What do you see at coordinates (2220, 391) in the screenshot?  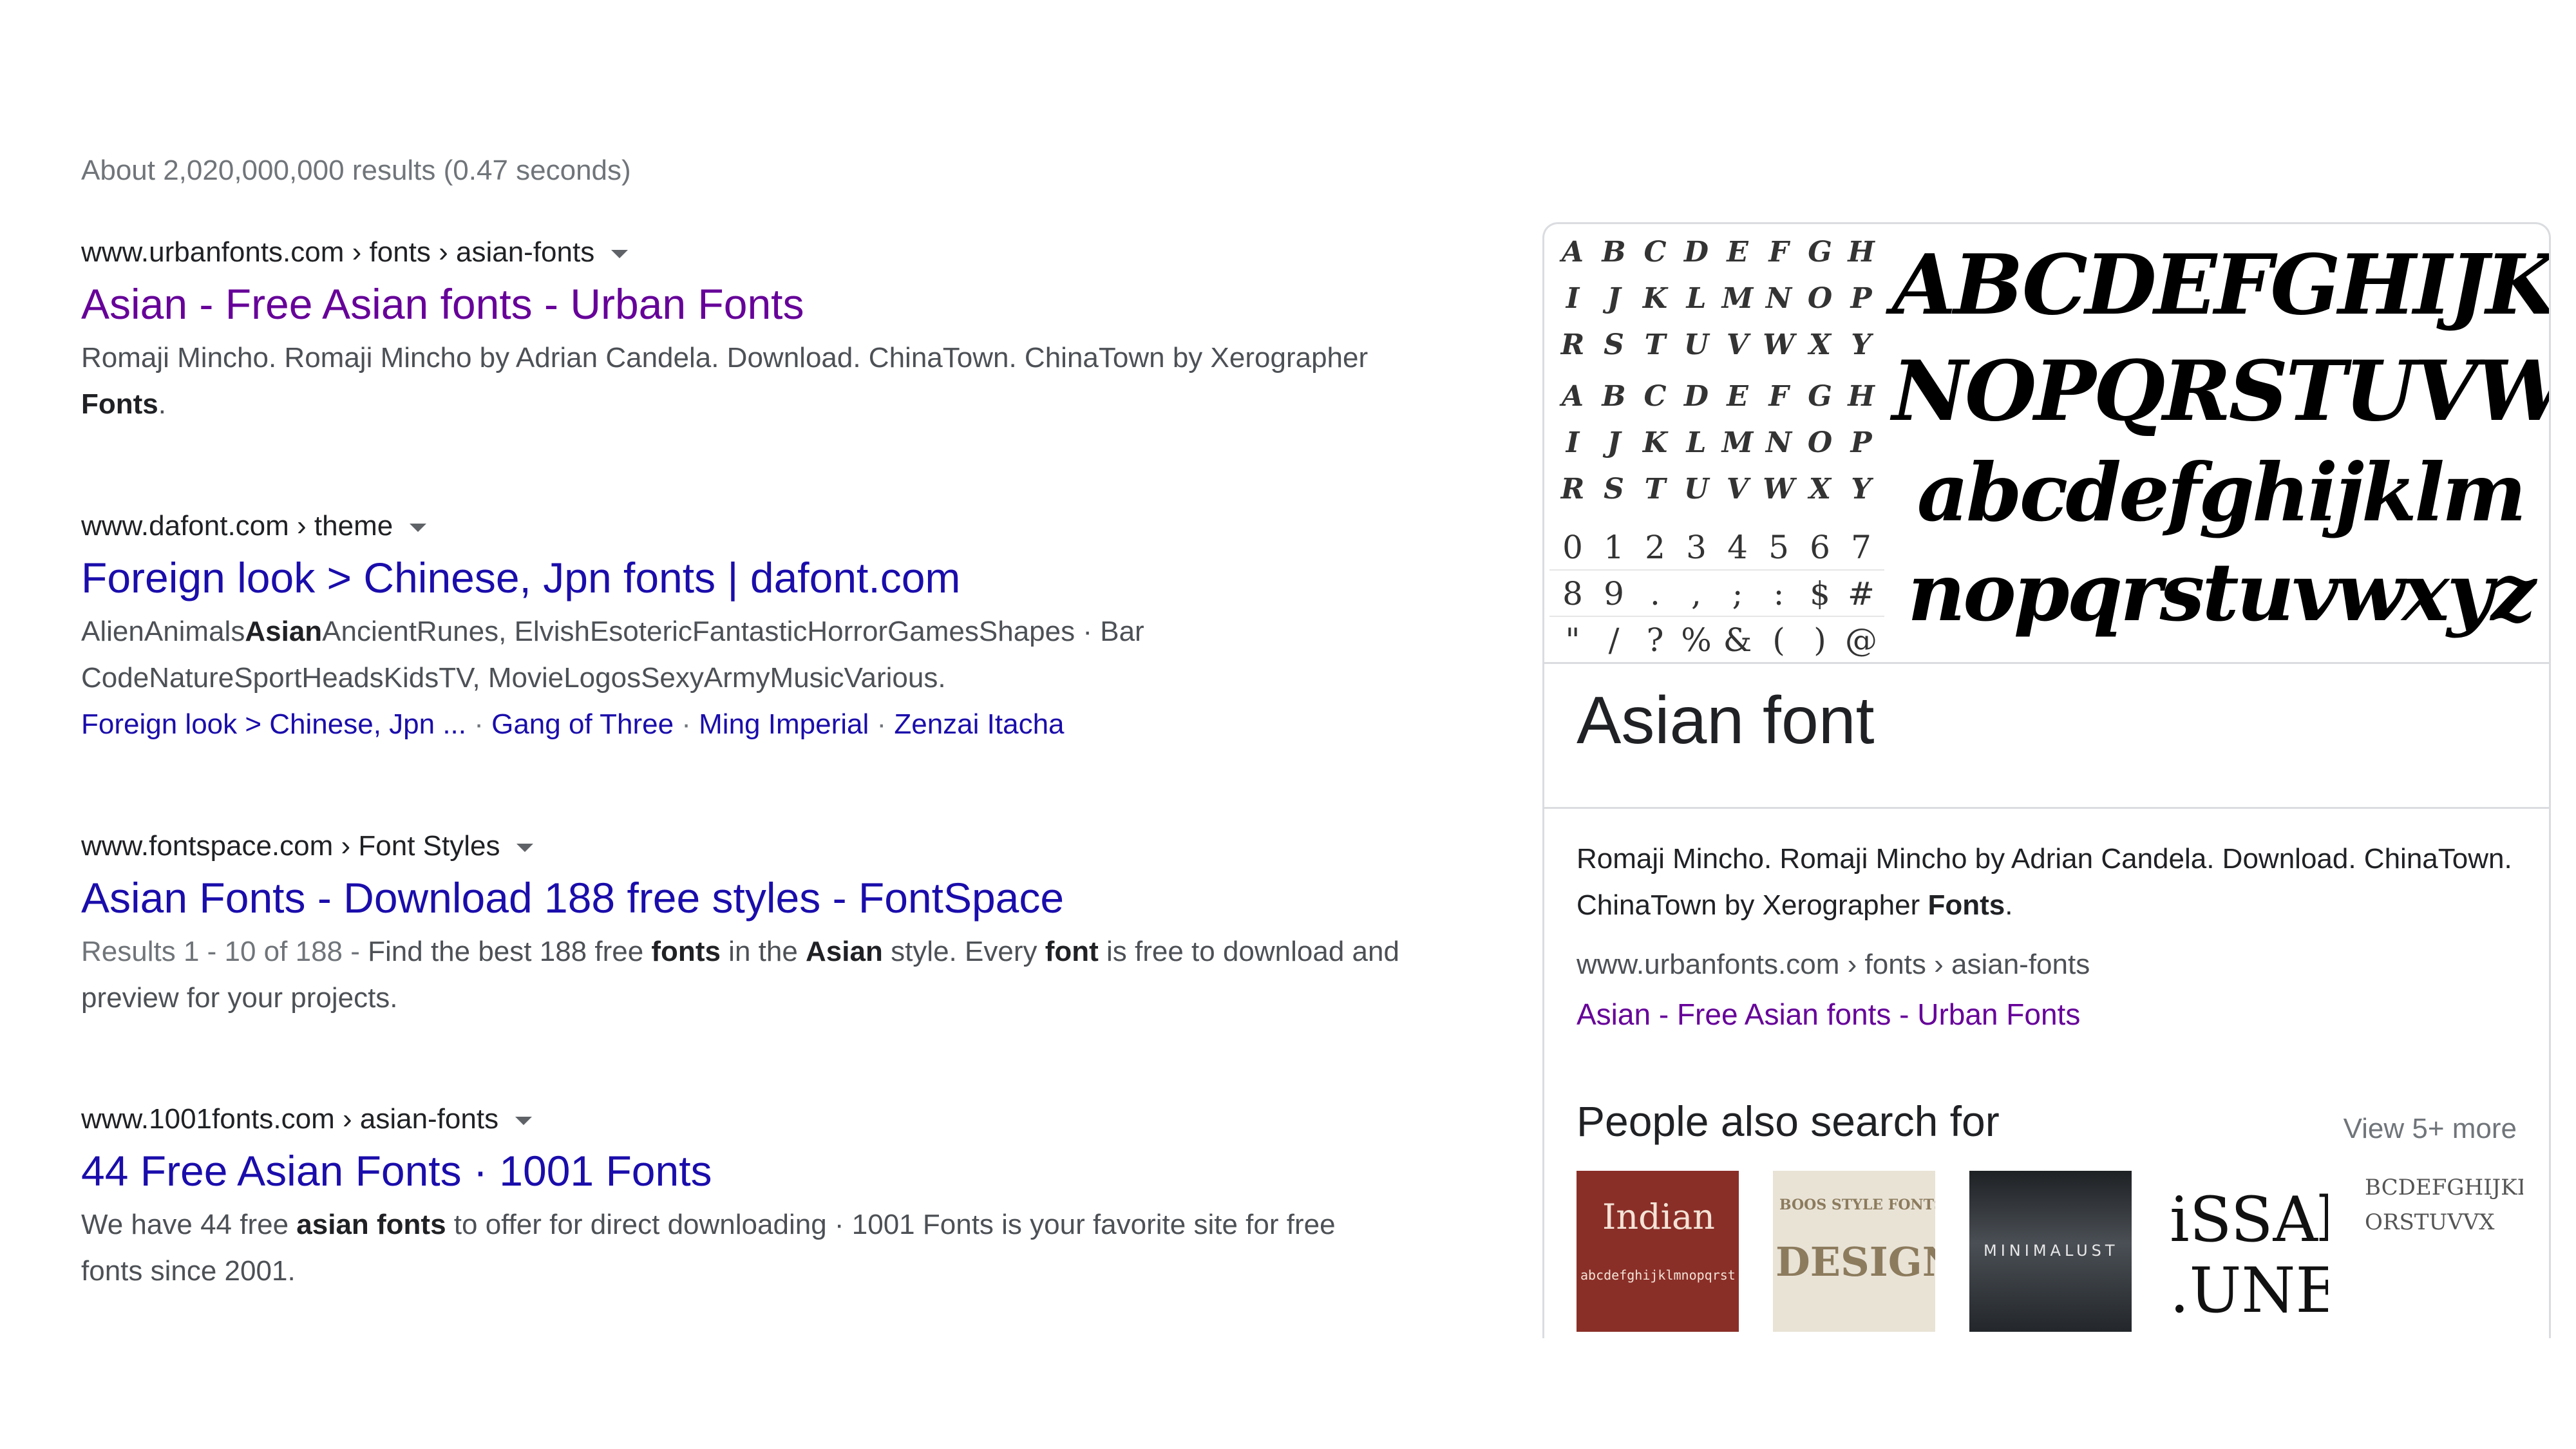 I see `alphabet-line: NOPQRSTUVWXYZ` at bounding box center [2220, 391].